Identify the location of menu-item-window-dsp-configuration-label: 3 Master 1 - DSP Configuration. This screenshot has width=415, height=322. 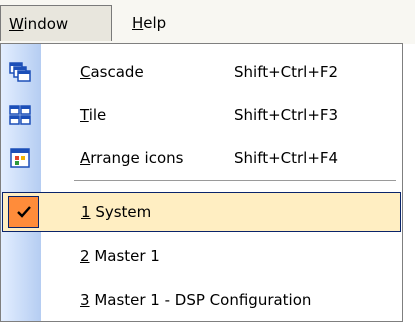
(195, 300).